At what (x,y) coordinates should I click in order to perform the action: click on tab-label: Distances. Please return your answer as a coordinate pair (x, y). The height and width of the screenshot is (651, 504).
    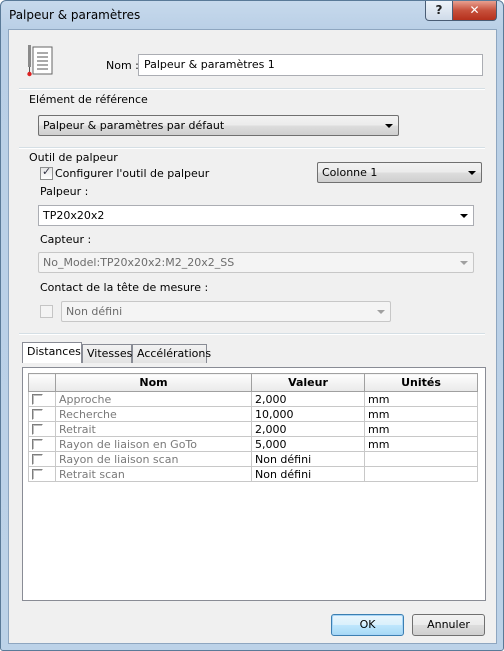
    Looking at the image, I should click on (54, 351).